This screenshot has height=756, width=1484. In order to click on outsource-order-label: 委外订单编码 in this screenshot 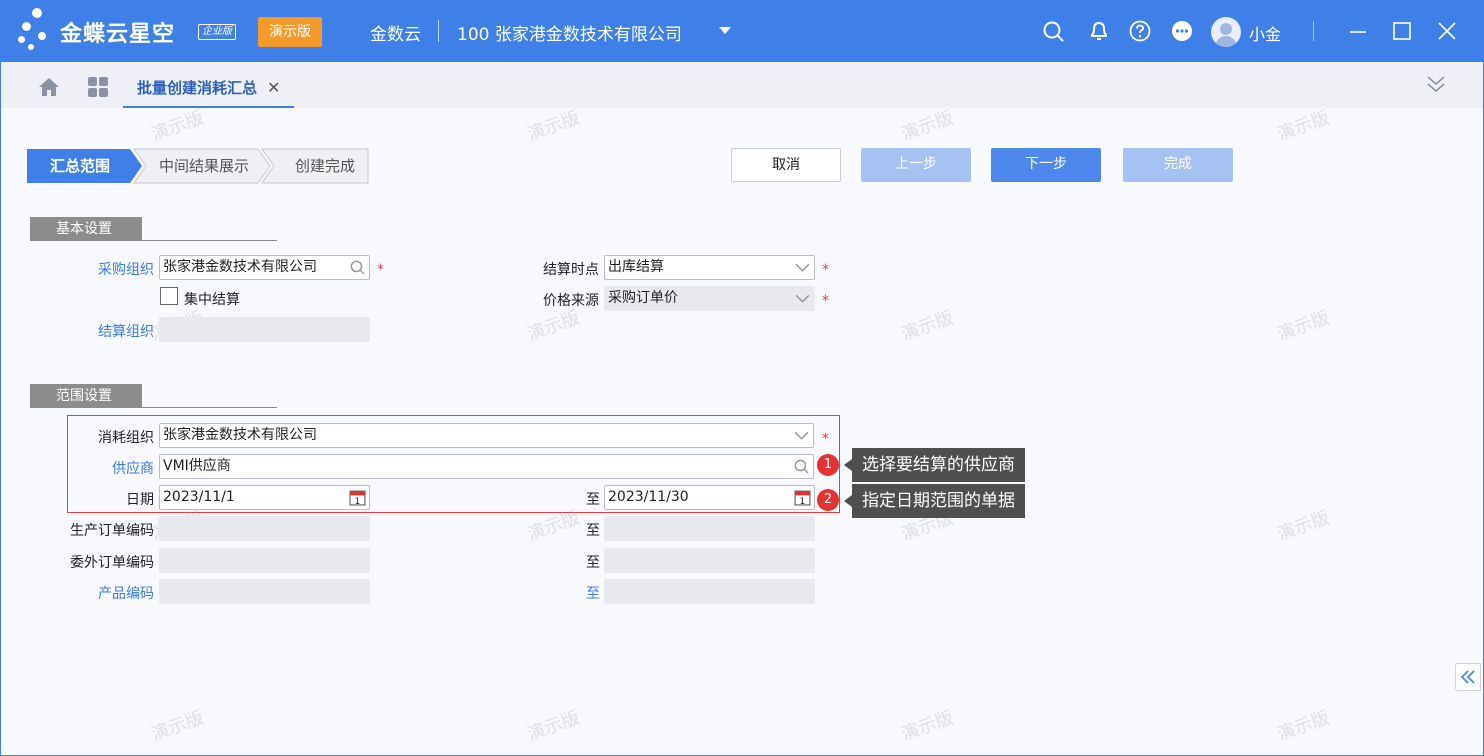, I will do `click(112, 563)`.